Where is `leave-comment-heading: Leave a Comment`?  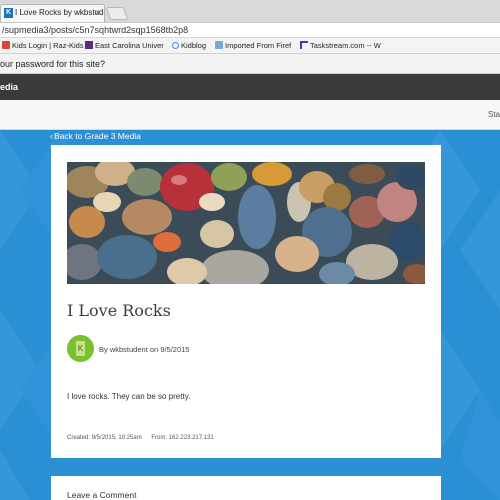 leave-comment-heading: Leave a Comment is located at coordinates (102, 495).